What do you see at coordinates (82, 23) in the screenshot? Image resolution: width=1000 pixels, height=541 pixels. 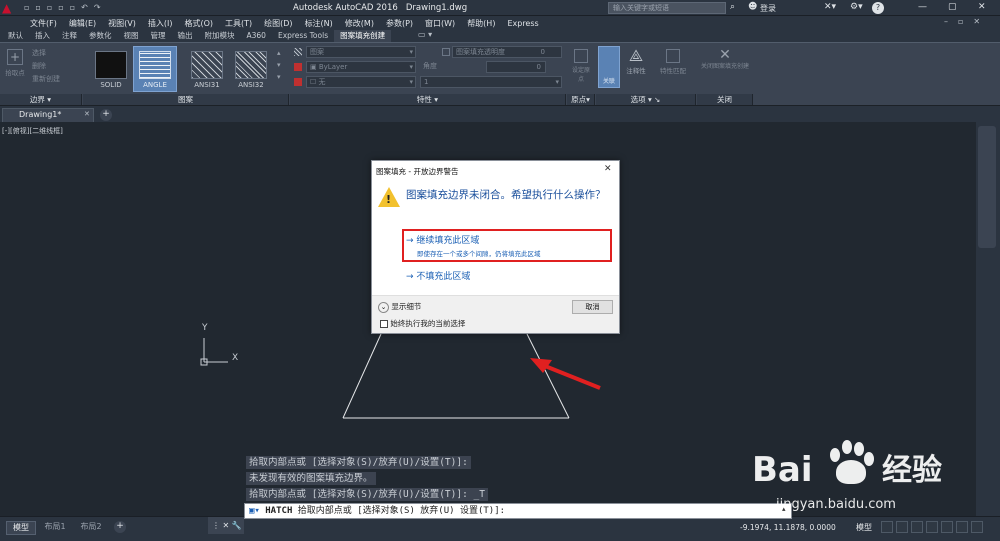 I see `menu-item: 编辑(E)` at bounding box center [82, 23].